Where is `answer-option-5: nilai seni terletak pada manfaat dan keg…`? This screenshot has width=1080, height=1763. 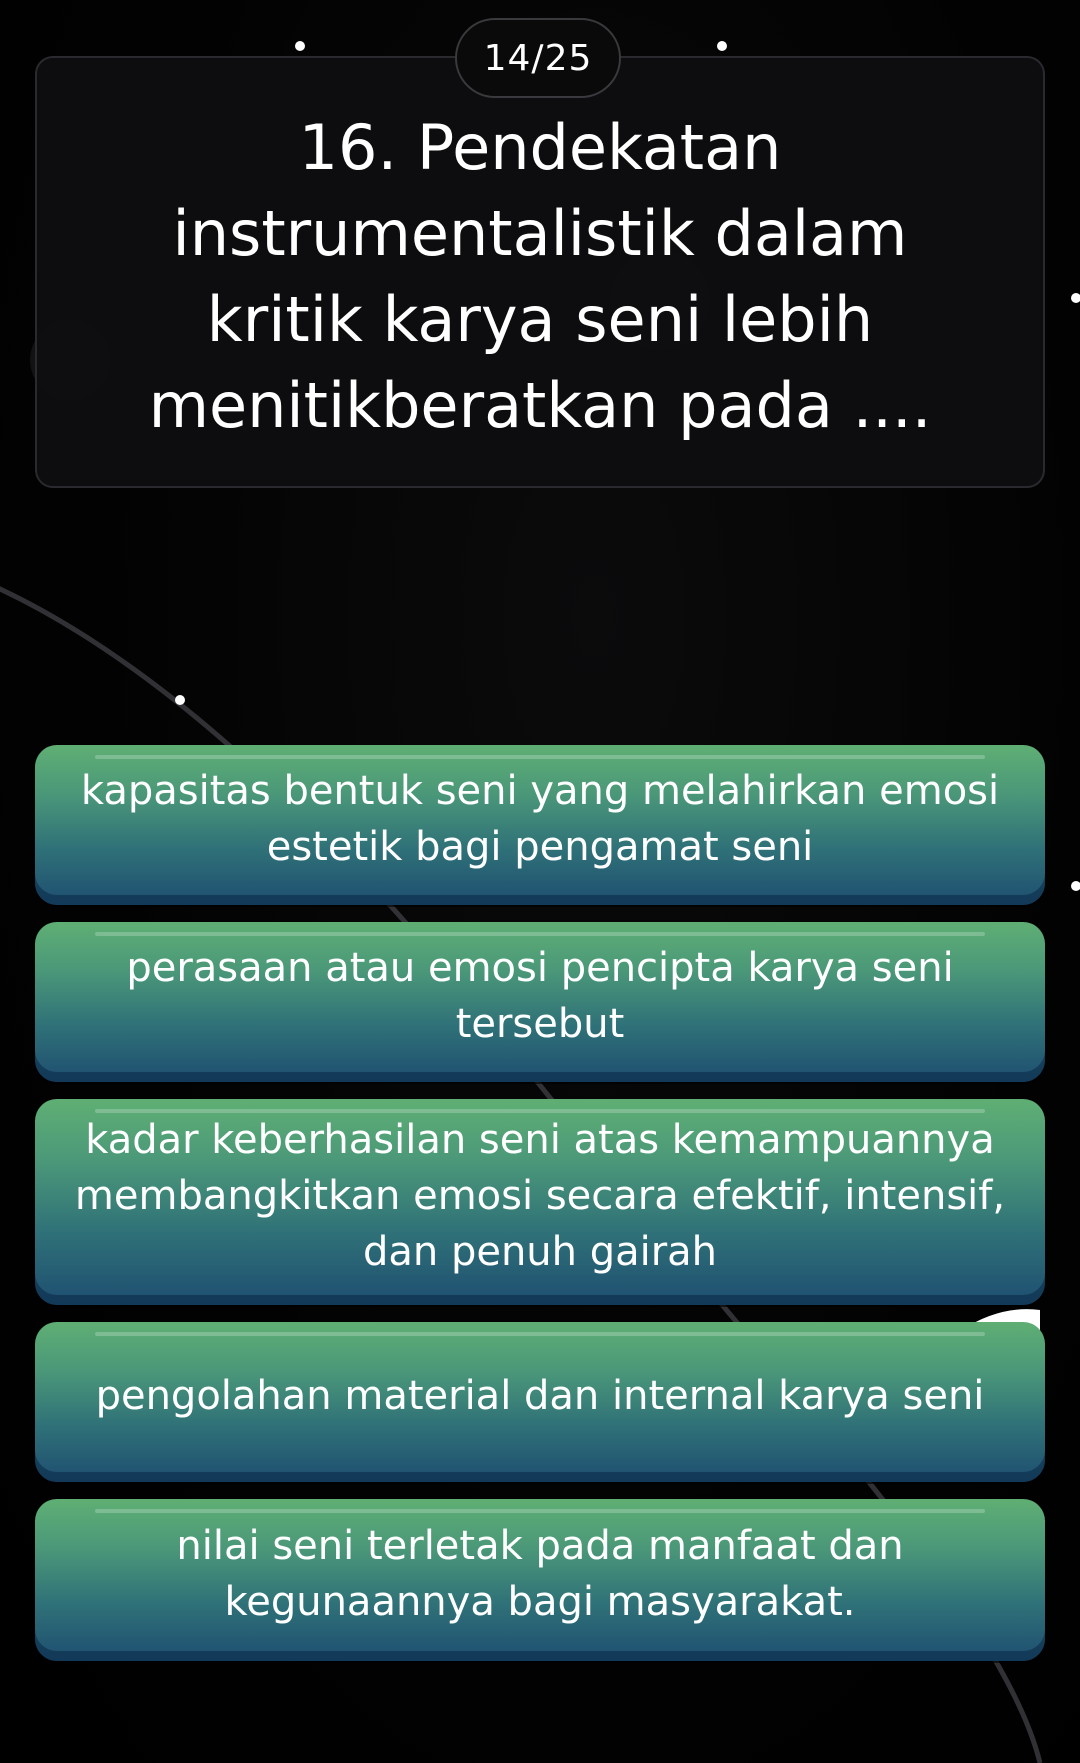
answer-option-5: nilai seni terletak pada manfaat dan keg… is located at coordinates (540, 1580).